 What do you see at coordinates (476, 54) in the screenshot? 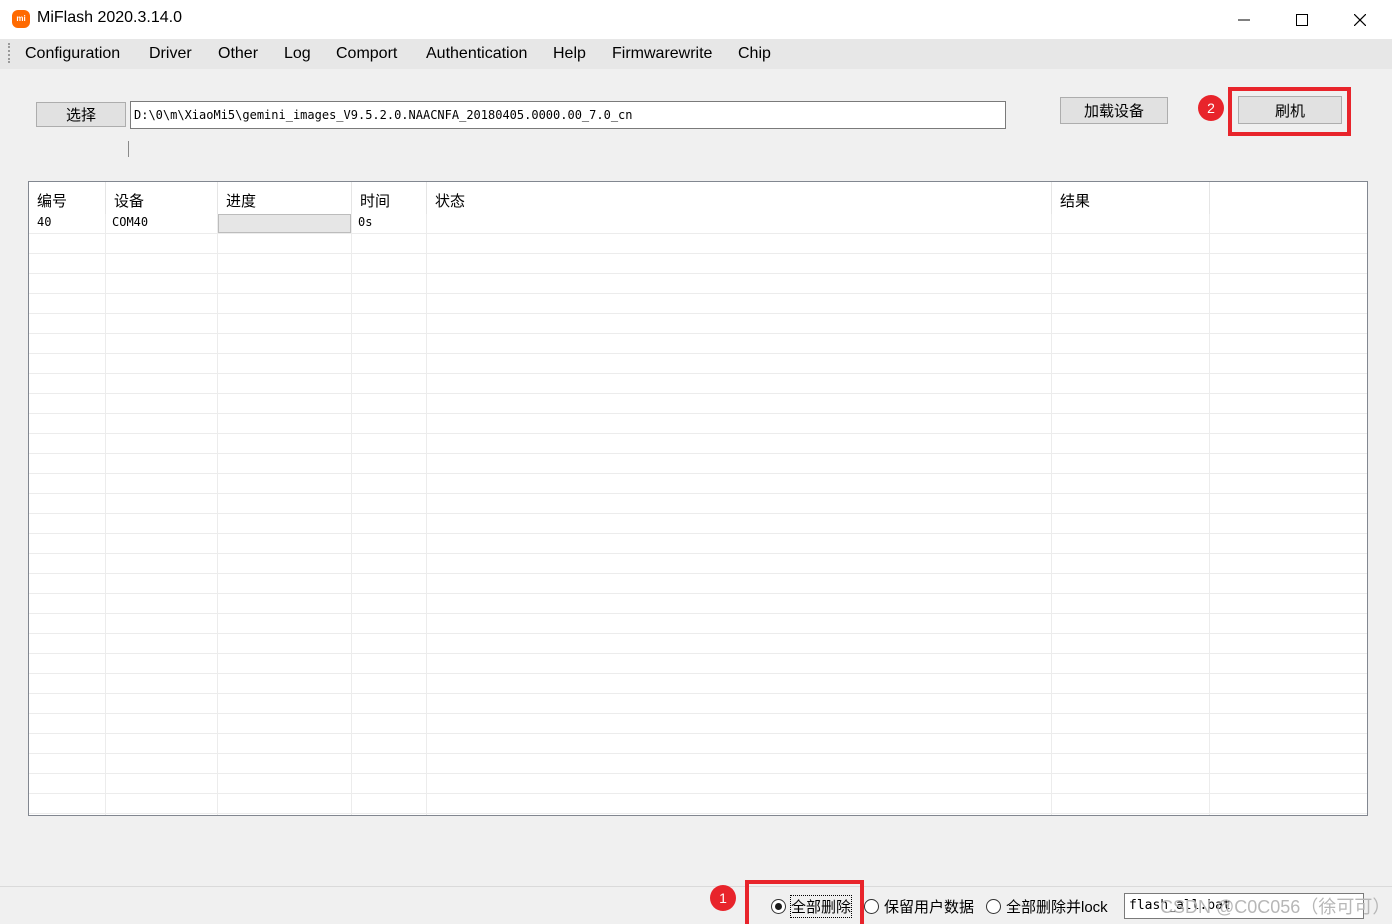
I see `menu-authentication: Authentication` at bounding box center [476, 54].